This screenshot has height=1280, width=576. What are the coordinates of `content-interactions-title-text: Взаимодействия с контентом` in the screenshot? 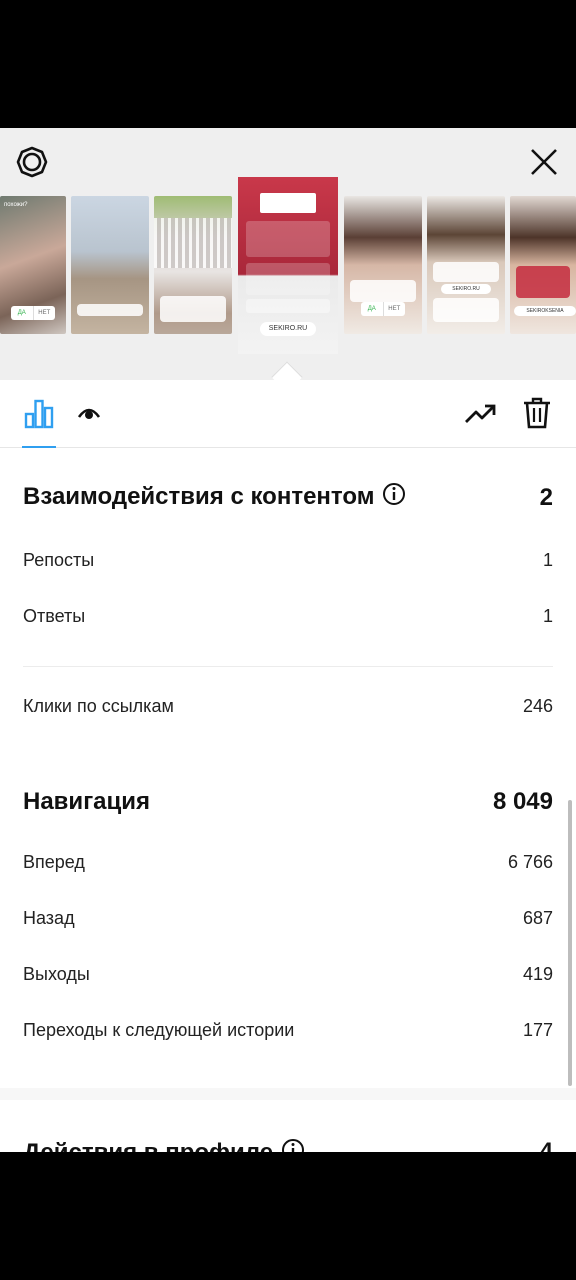 It's located at (199, 496).